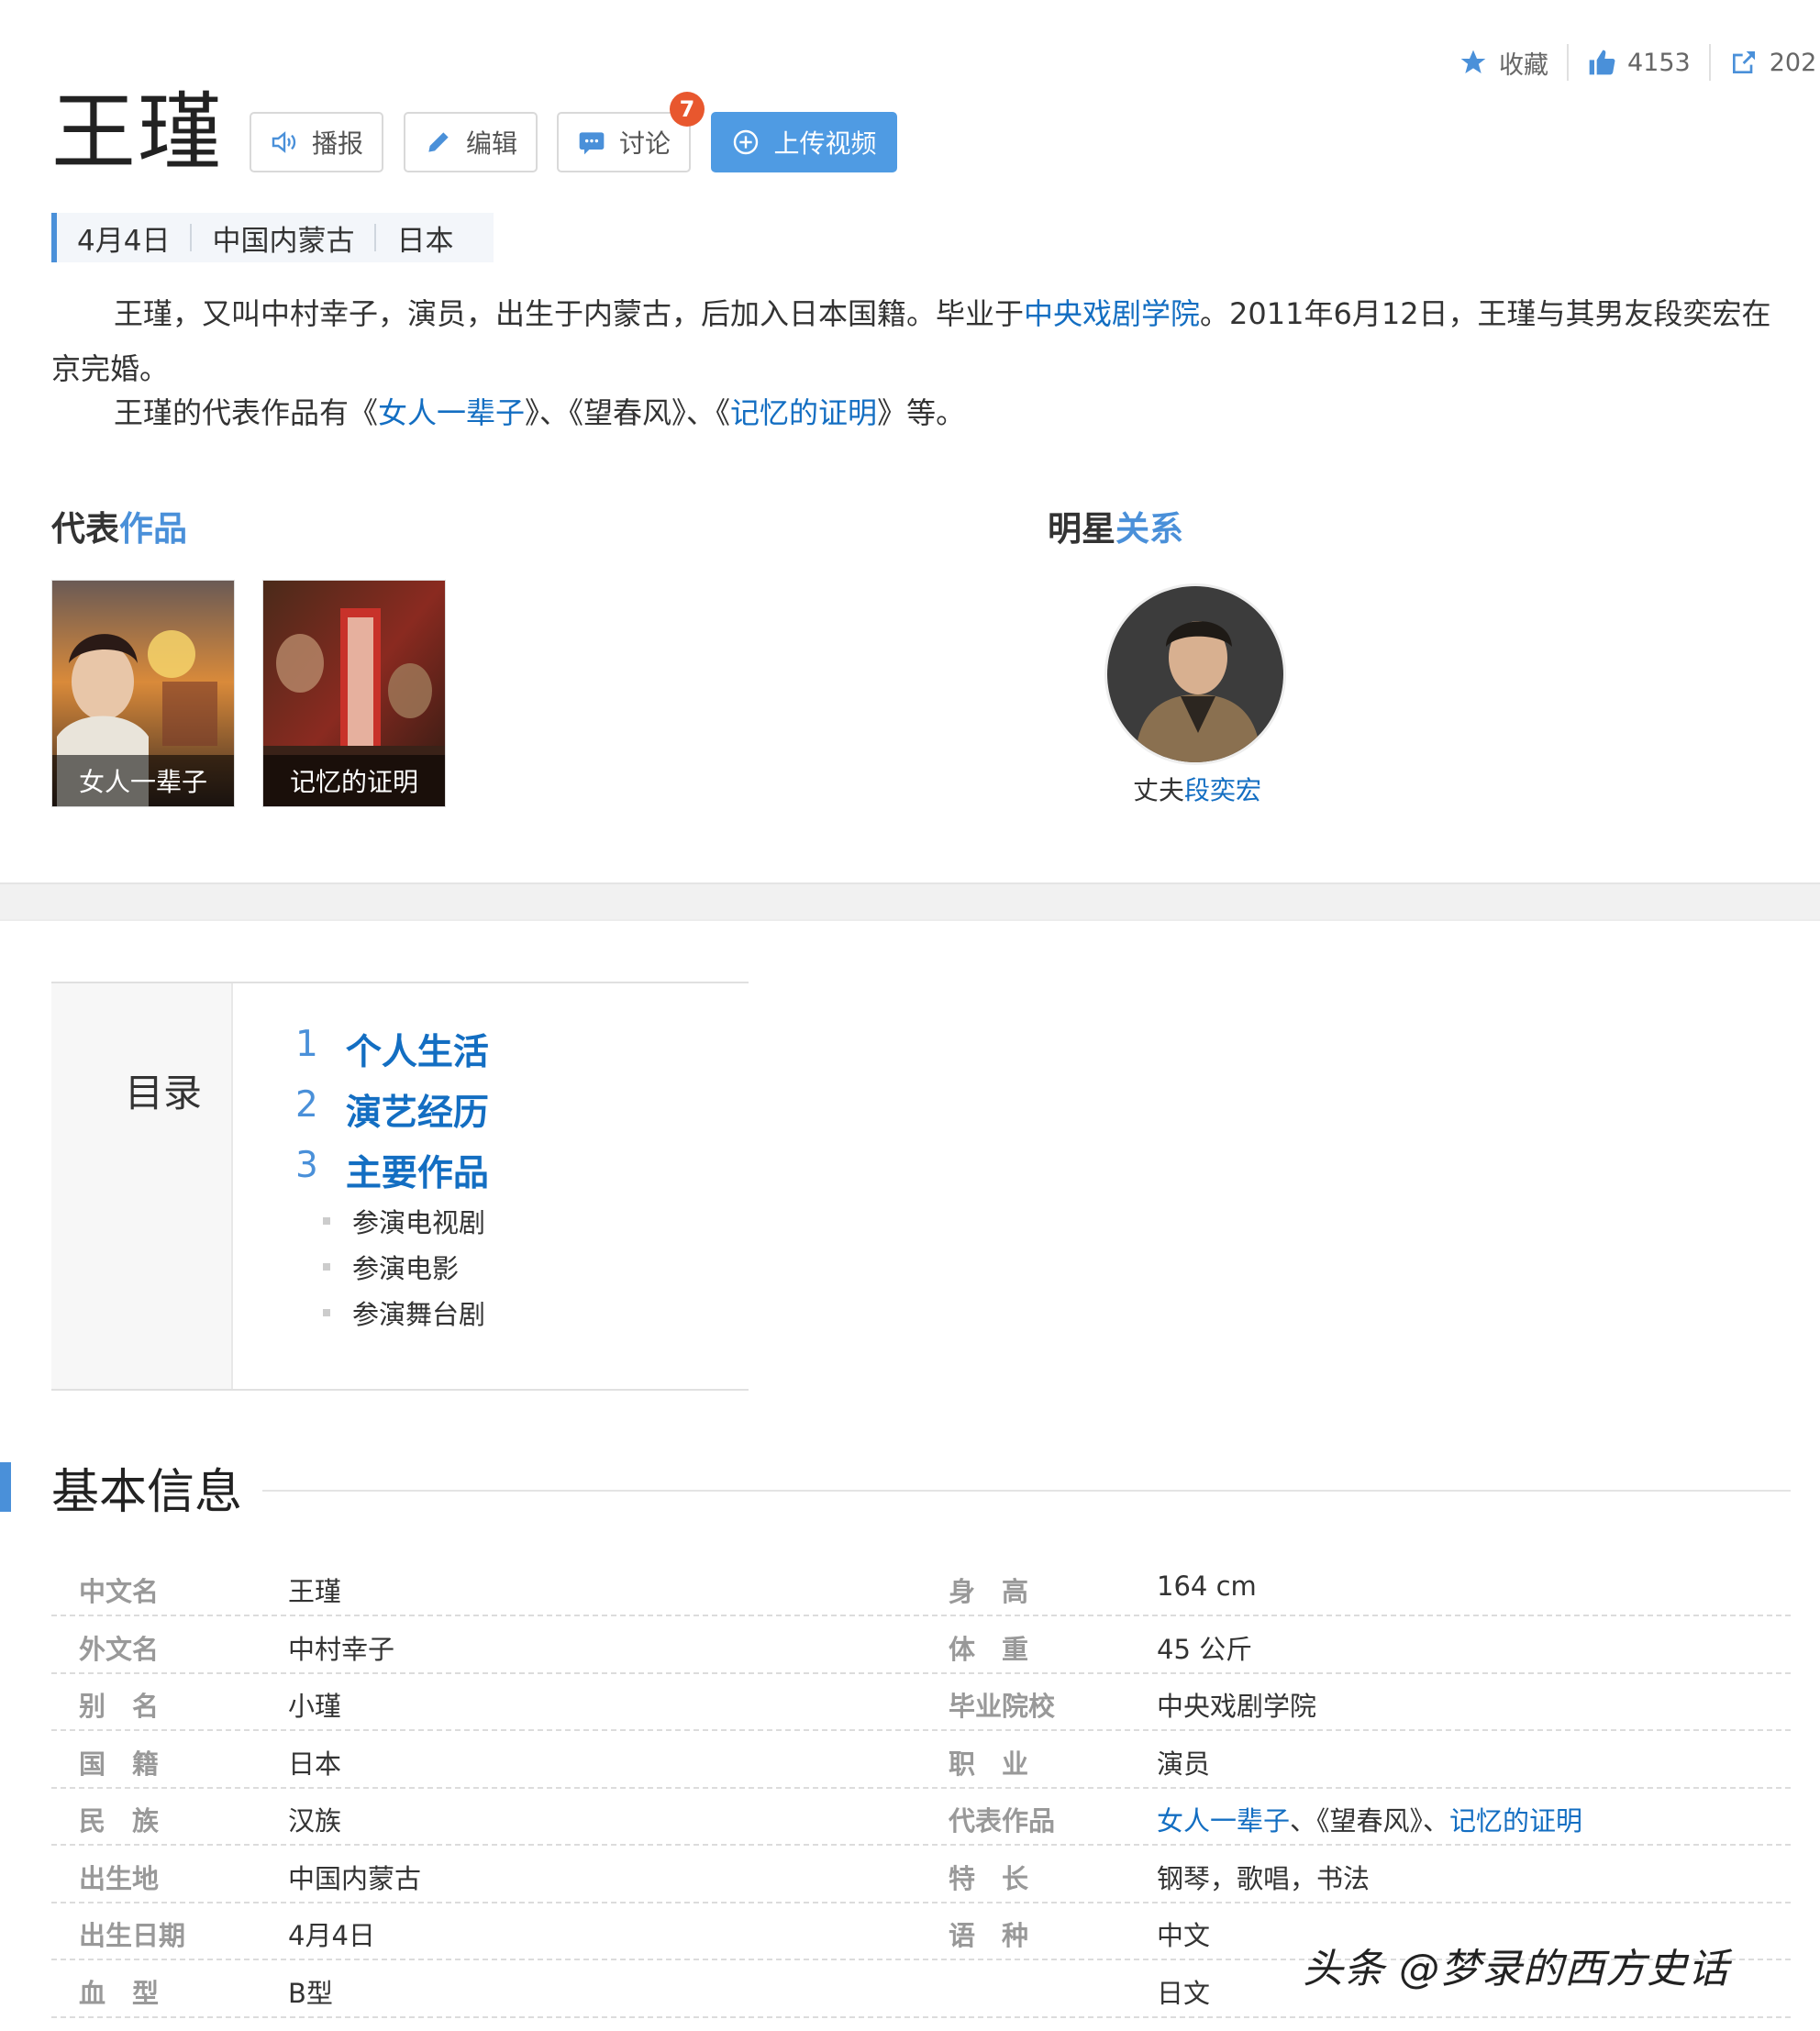  I want to click on info-row: 国 籍 日本 职 业 演员, so click(921, 1760).